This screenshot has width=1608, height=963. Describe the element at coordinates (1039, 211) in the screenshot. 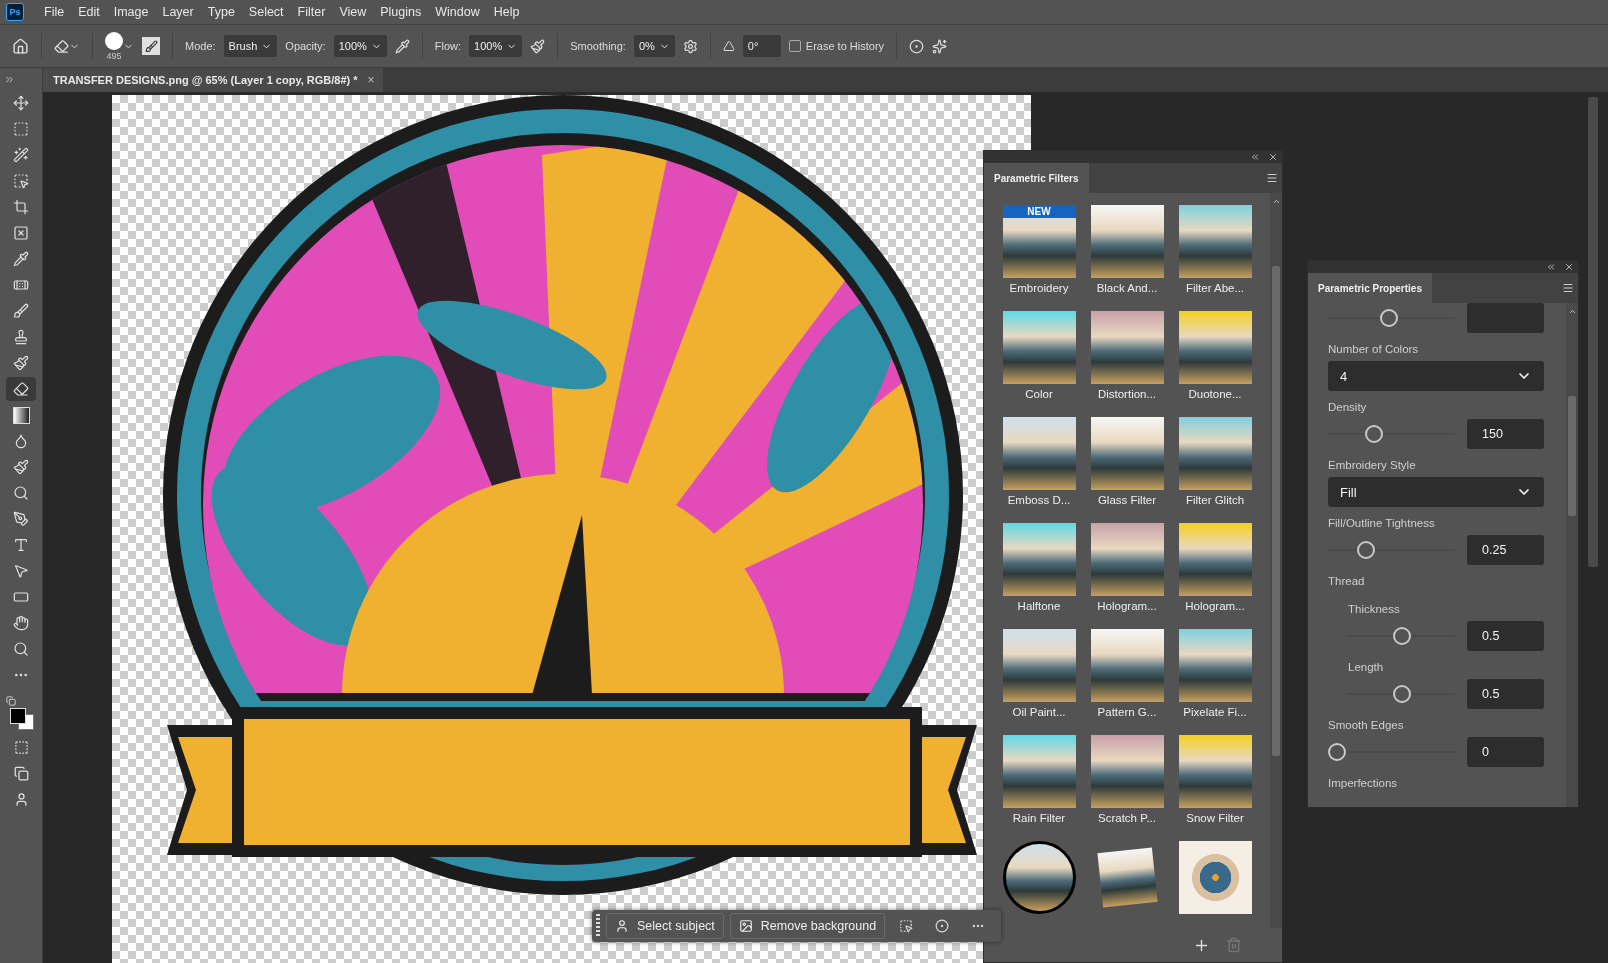

I see `new-badge: NEW` at that location.